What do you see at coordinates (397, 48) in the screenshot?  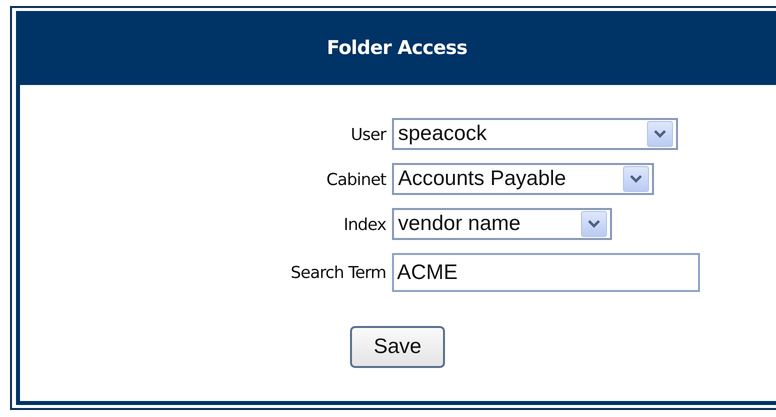 I see `panel-title: Folder Access` at bounding box center [397, 48].